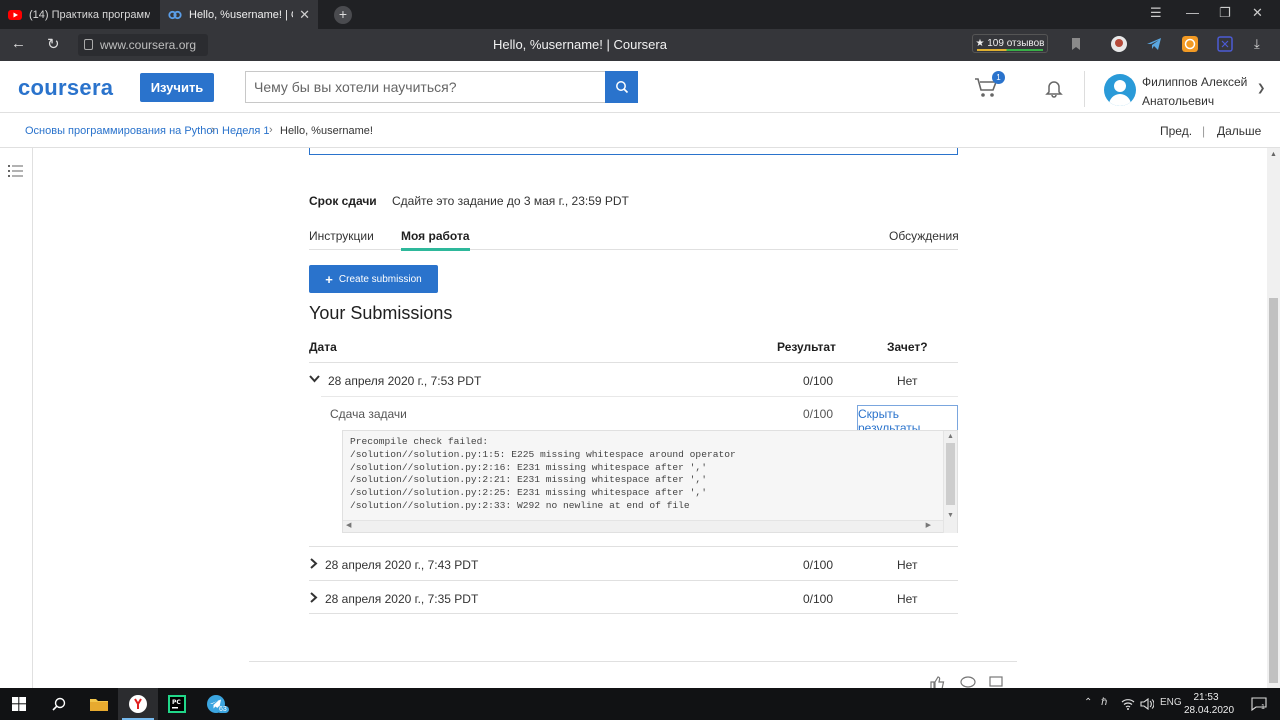 The image size is (1280, 720). I want to click on start-button, so click(19, 704).